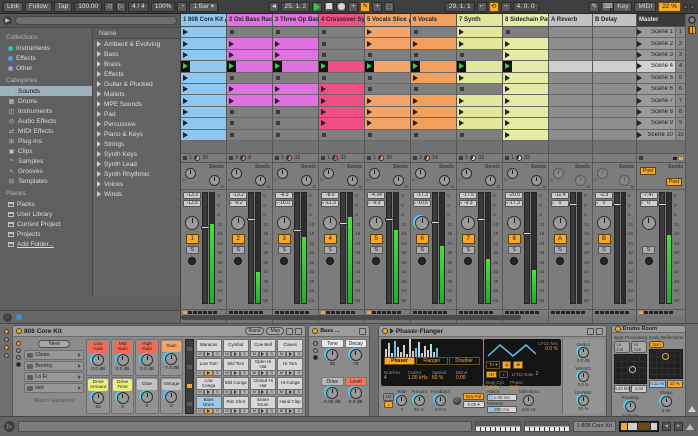 This screenshot has width=698, height=436. What do you see at coordinates (46, 151) in the screenshot?
I see `category-item-clips: ▣ Clips` at bounding box center [46, 151].